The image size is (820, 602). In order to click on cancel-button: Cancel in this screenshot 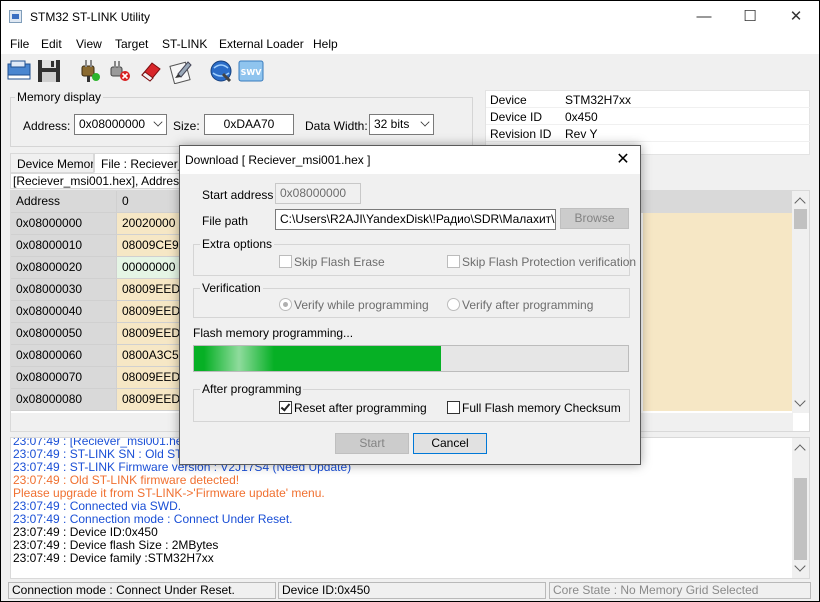, I will do `click(450, 443)`.